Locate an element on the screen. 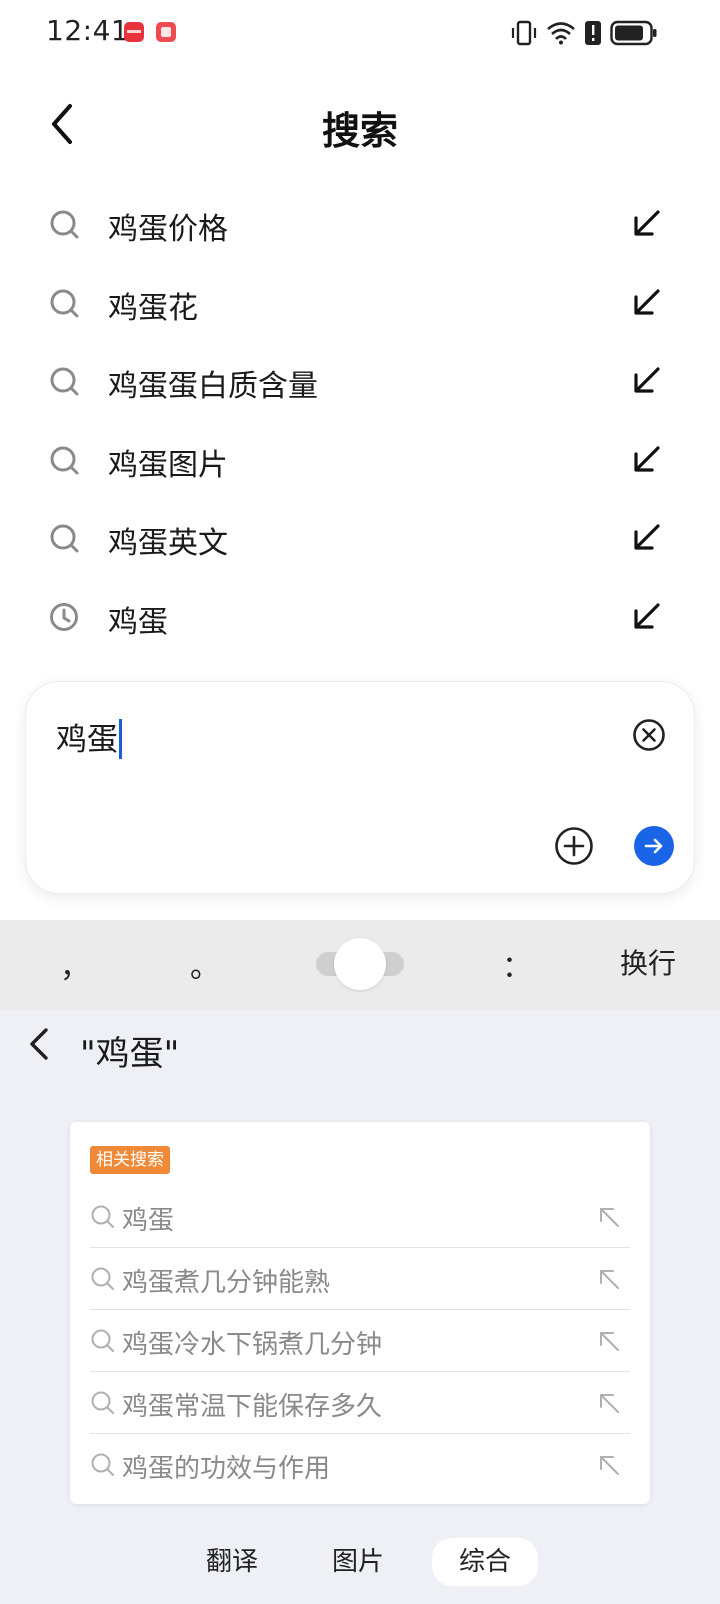 This screenshot has width=720, height=1604. search-input: 鸡蛋 is located at coordinates (89, 736).